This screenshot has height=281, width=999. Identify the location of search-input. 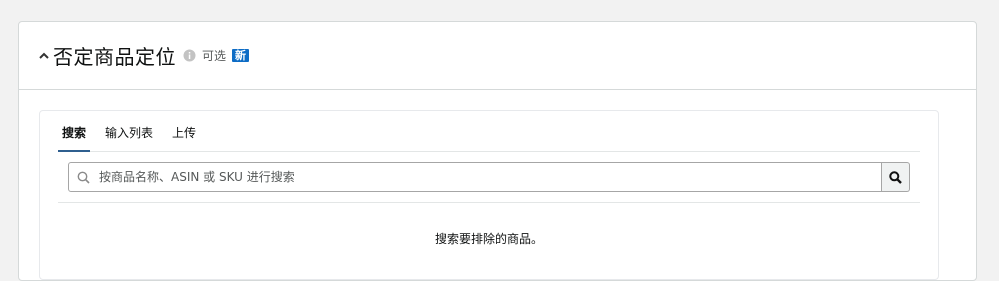
(479, 177).